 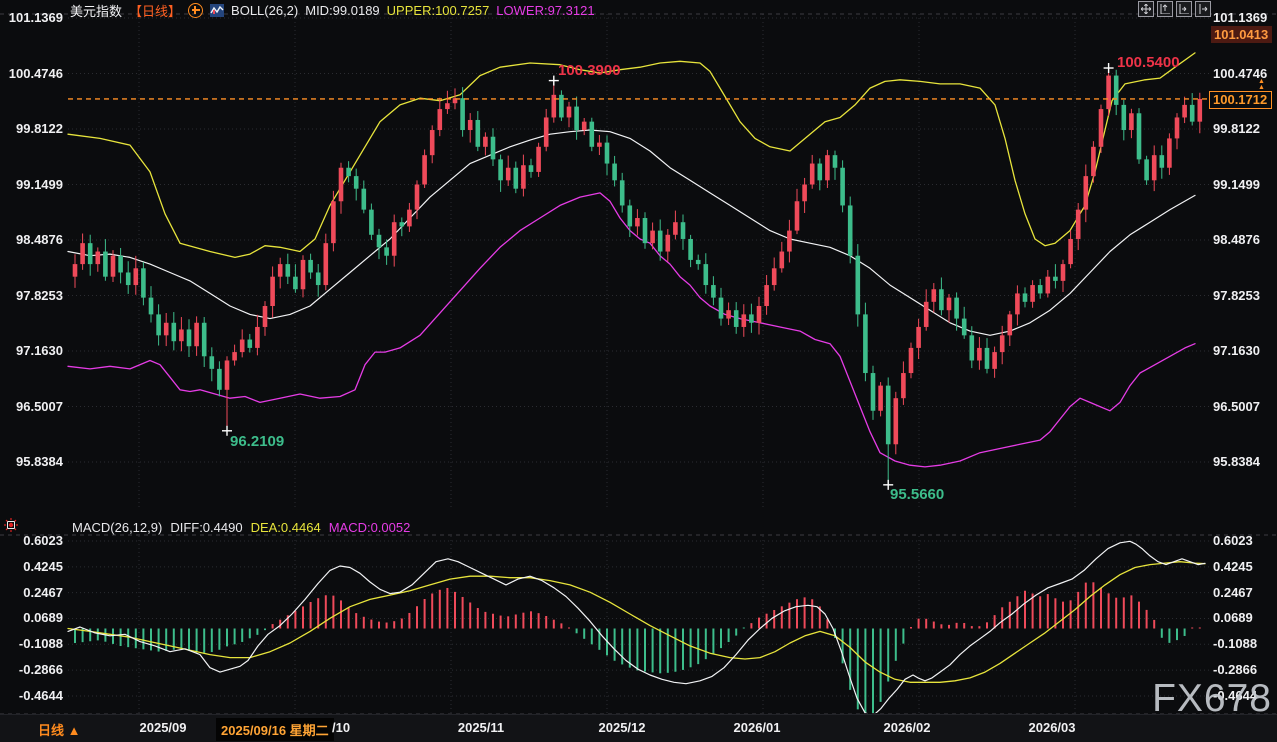 I want to click on period-tag: 【日线】, so click(x=155, y=10).